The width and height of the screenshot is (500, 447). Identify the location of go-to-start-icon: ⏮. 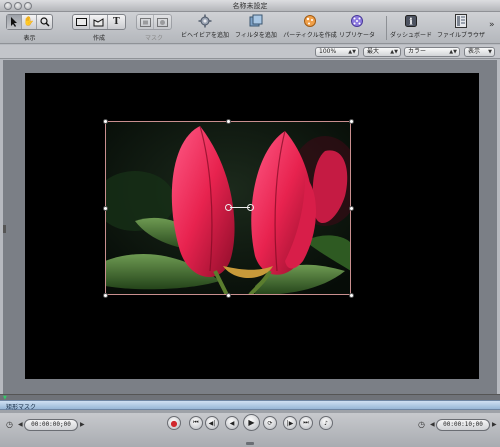
(196, 422).